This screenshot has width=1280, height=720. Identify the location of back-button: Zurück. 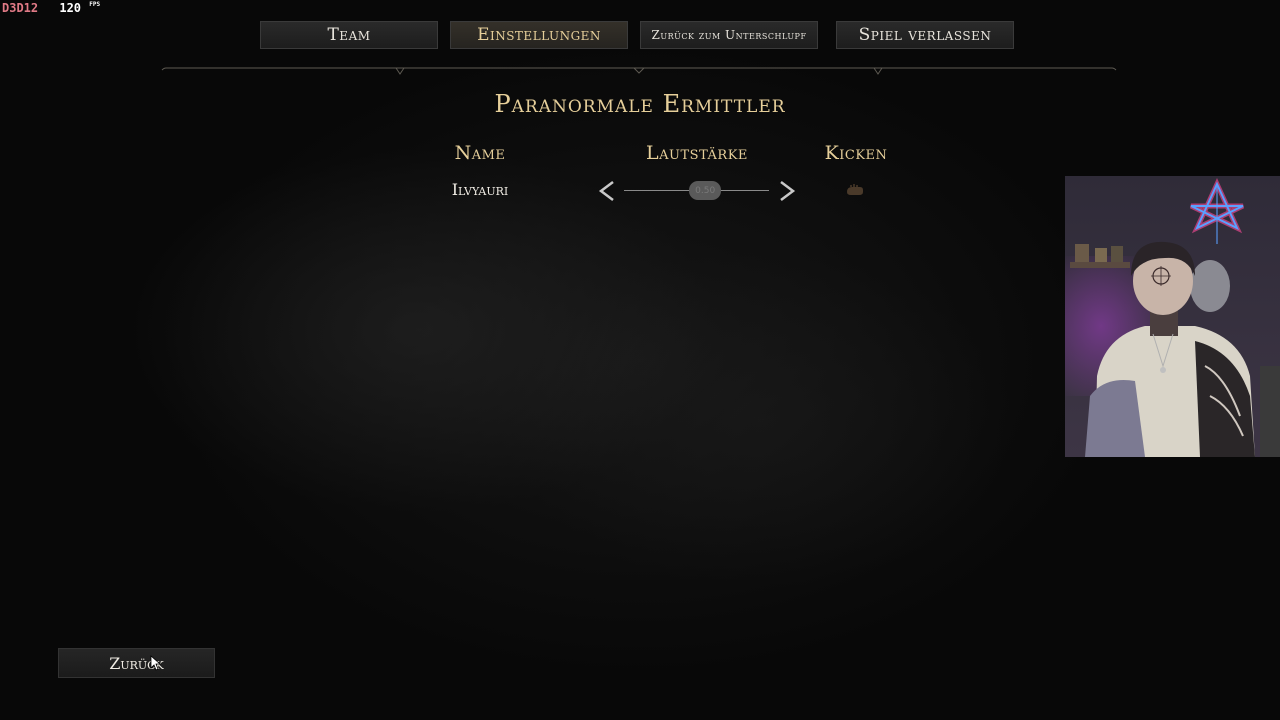
(136, 663).